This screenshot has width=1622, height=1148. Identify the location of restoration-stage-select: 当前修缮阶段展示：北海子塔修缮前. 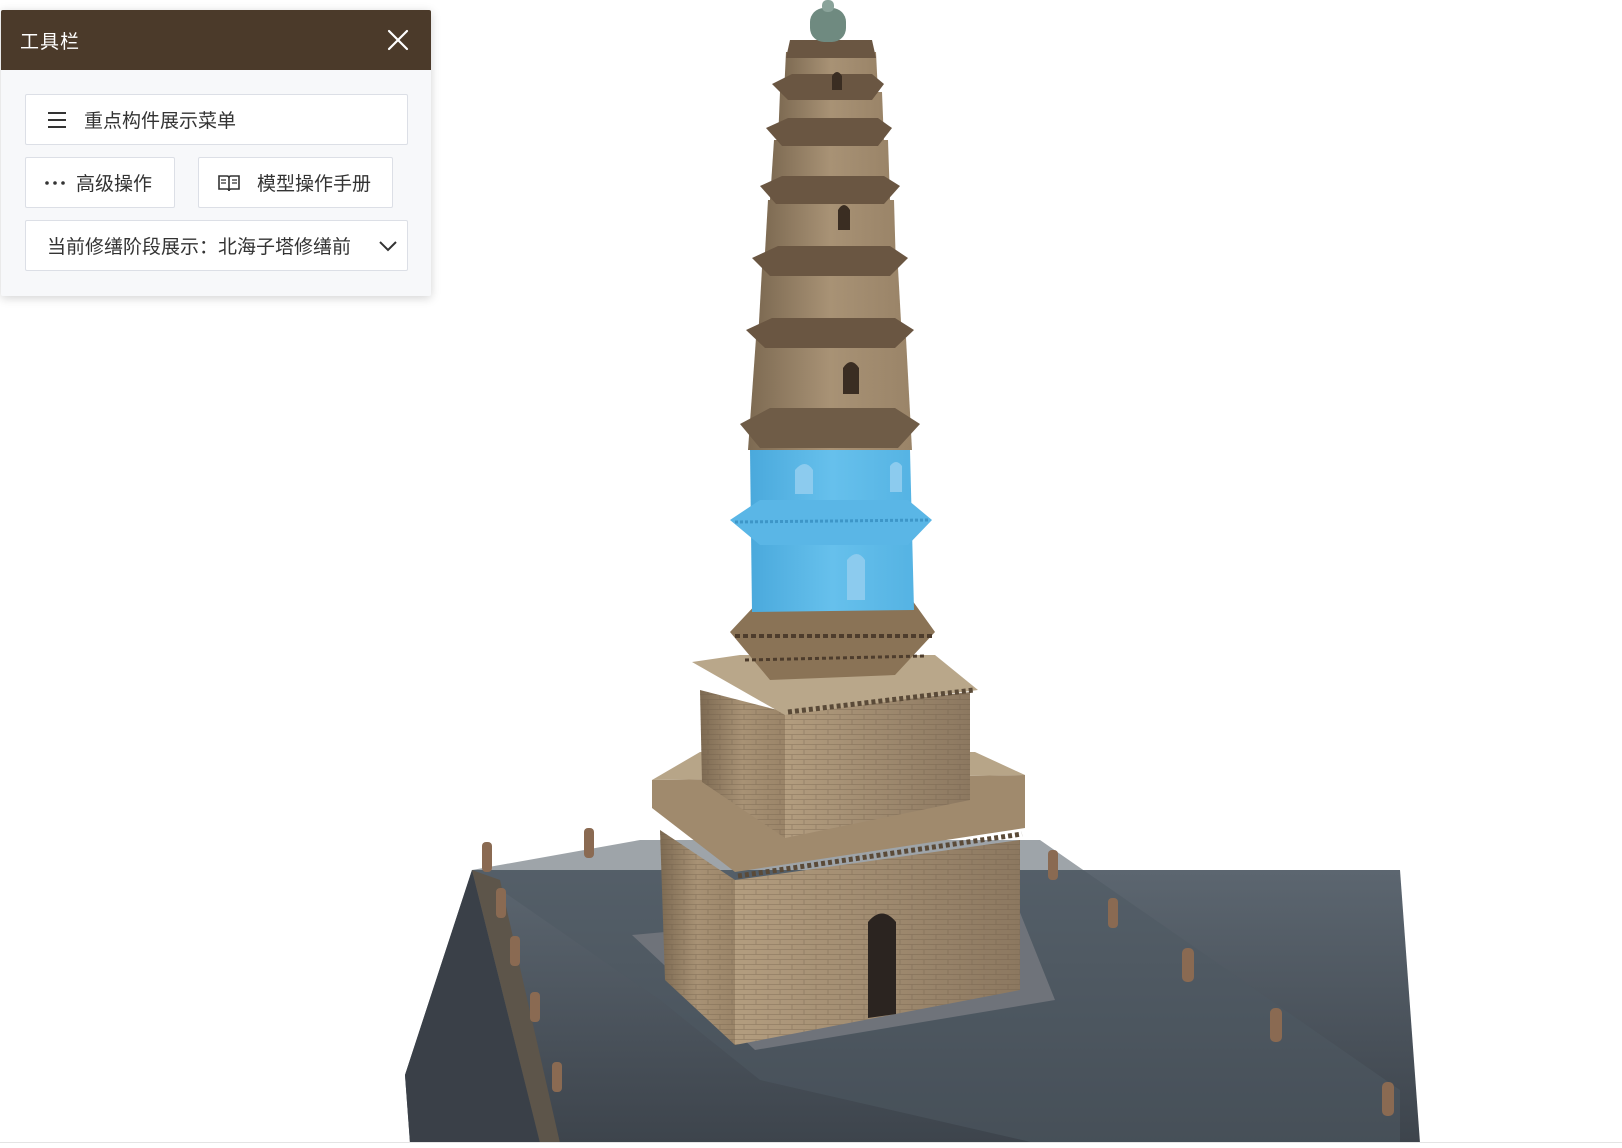
(216, 245).